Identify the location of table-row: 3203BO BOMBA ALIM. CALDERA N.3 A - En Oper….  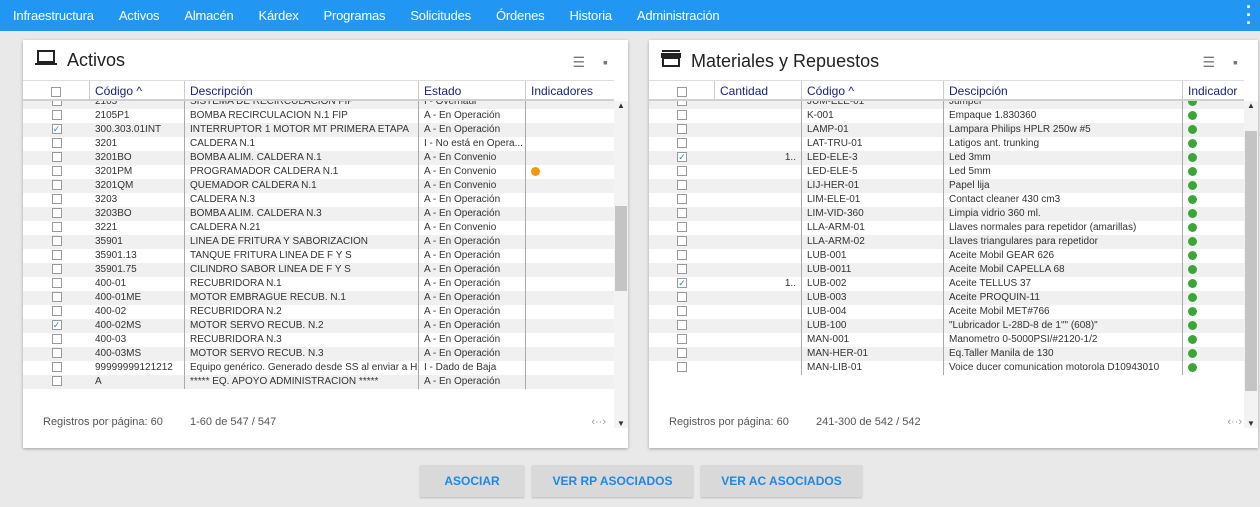
(318, 214).